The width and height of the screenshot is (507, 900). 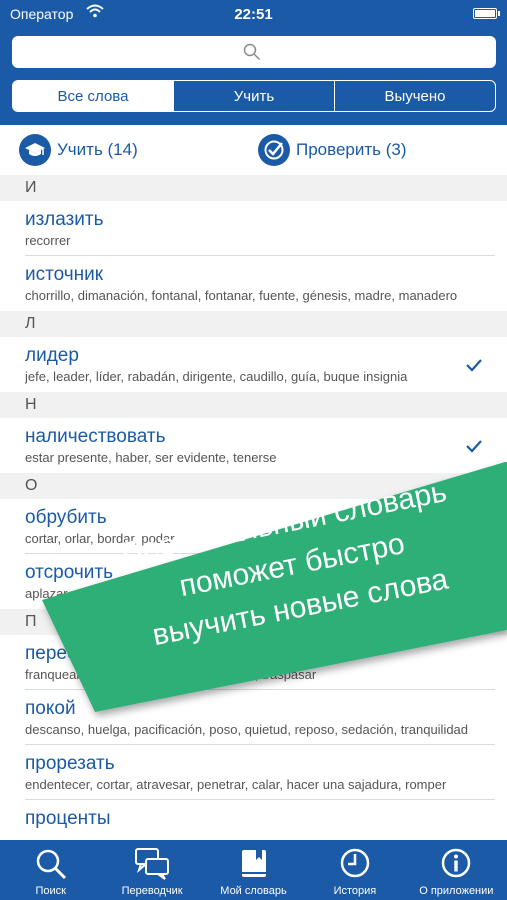 I want to click on tab-label: Переводчик, so click(x=152, y=891).